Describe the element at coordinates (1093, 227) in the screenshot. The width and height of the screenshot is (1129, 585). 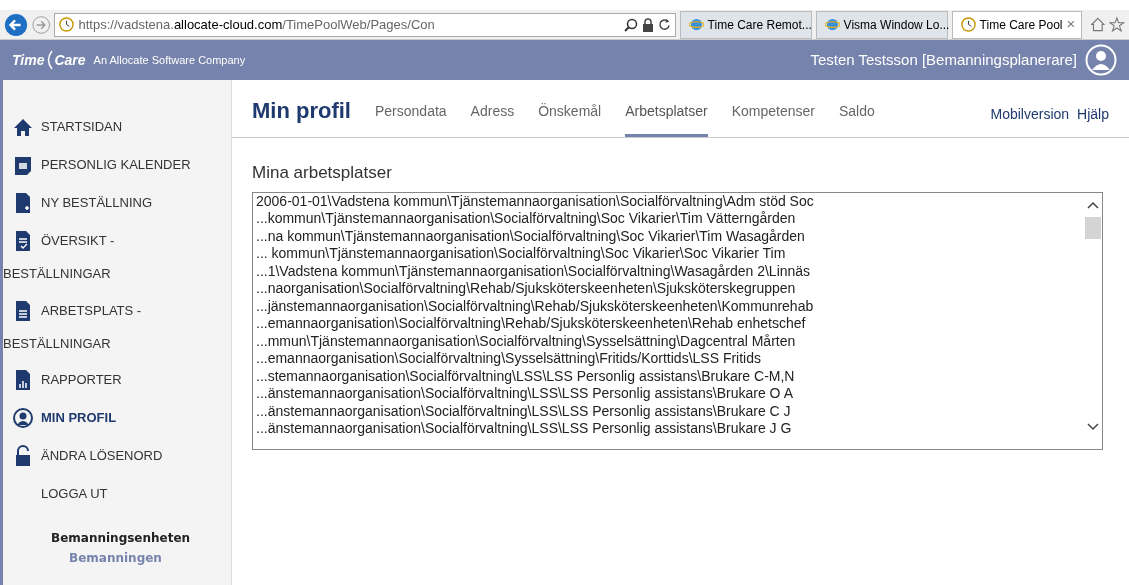
I see `scroll-thumb` at that location.